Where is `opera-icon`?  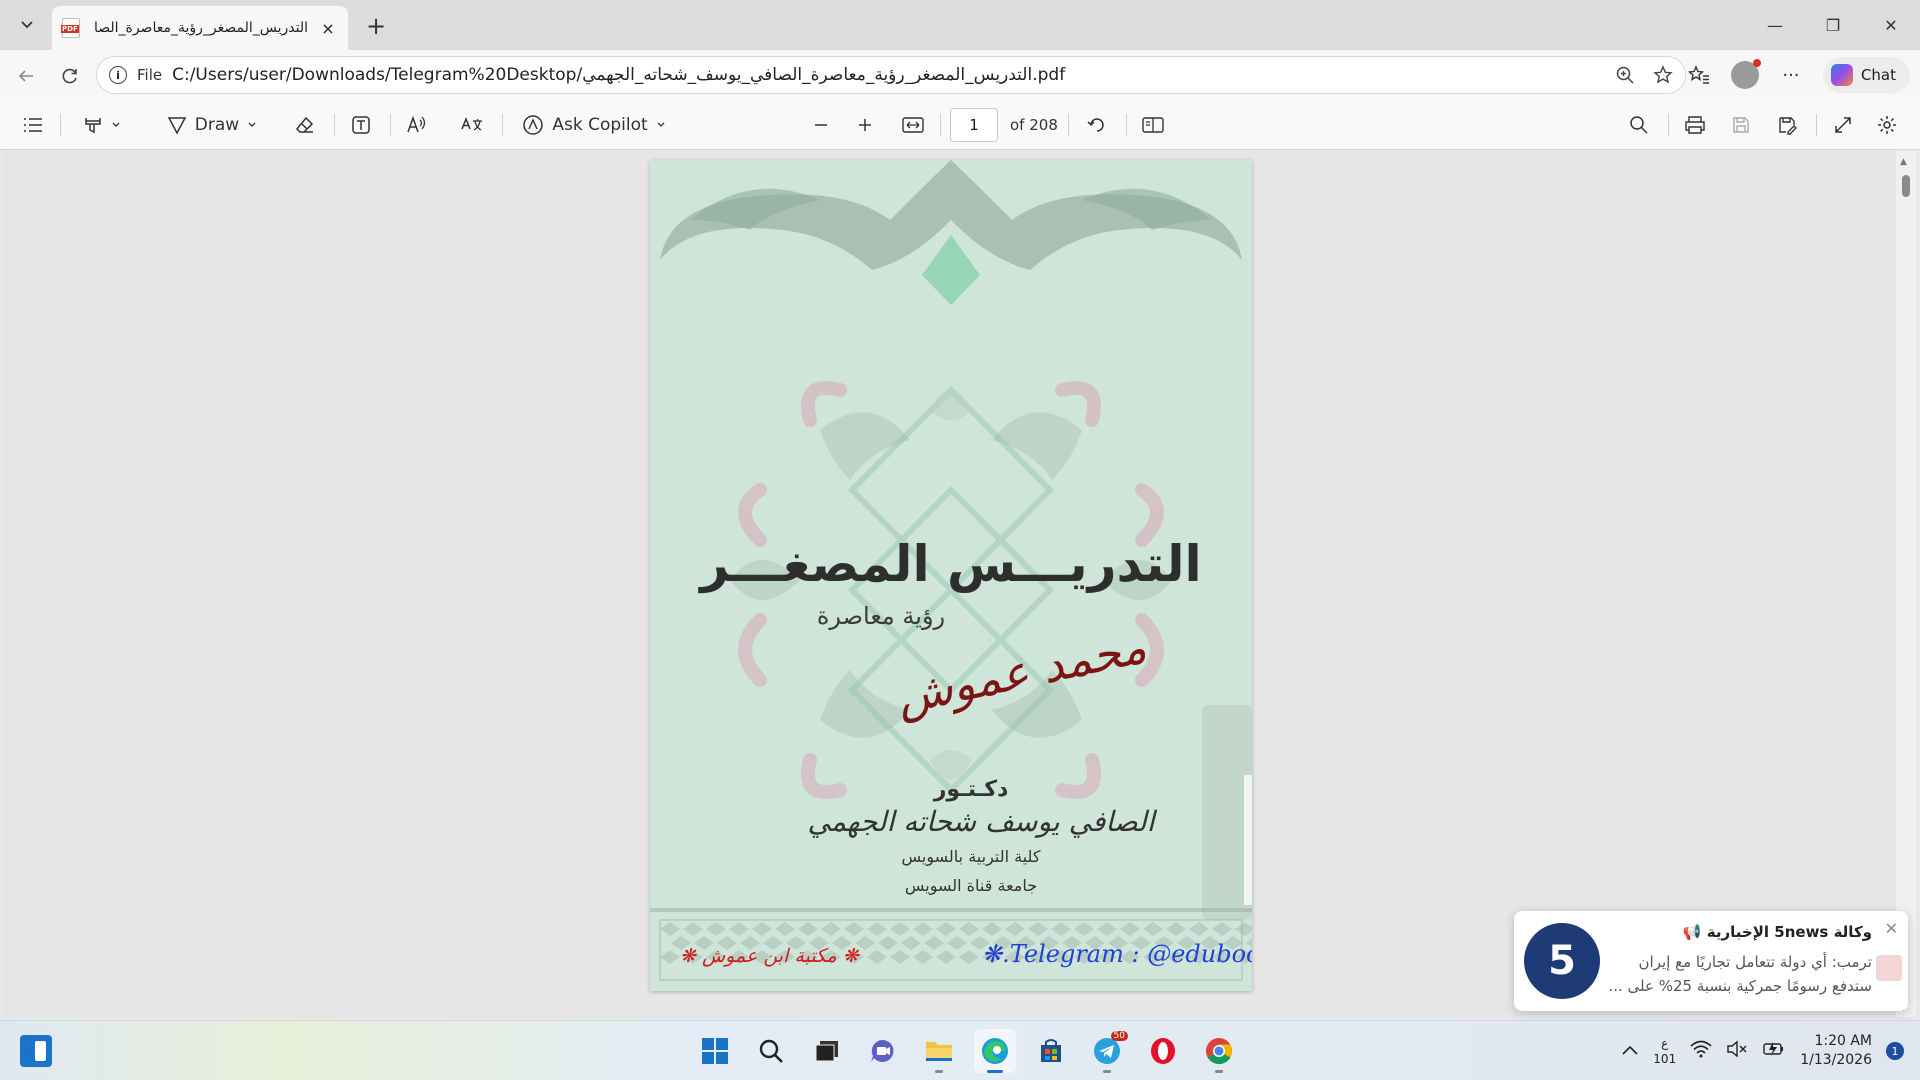 opera-icon is located at coordinates (1163, 1051).